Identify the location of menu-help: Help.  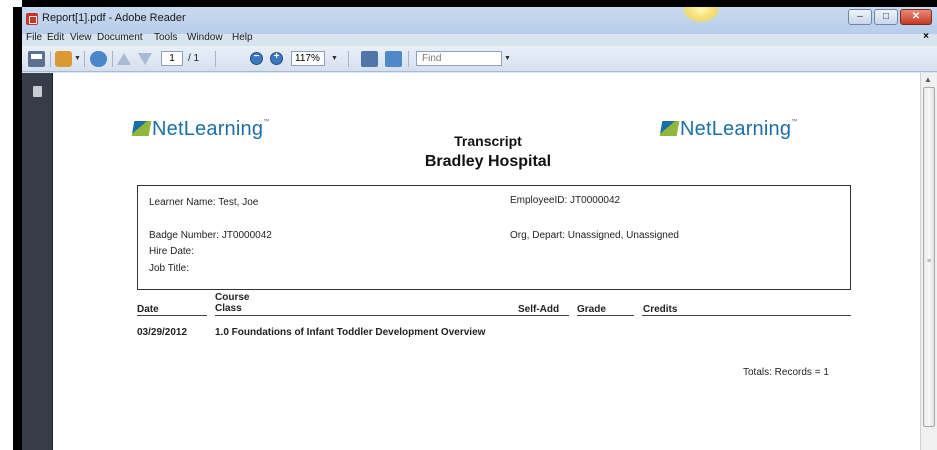
(242, 37).